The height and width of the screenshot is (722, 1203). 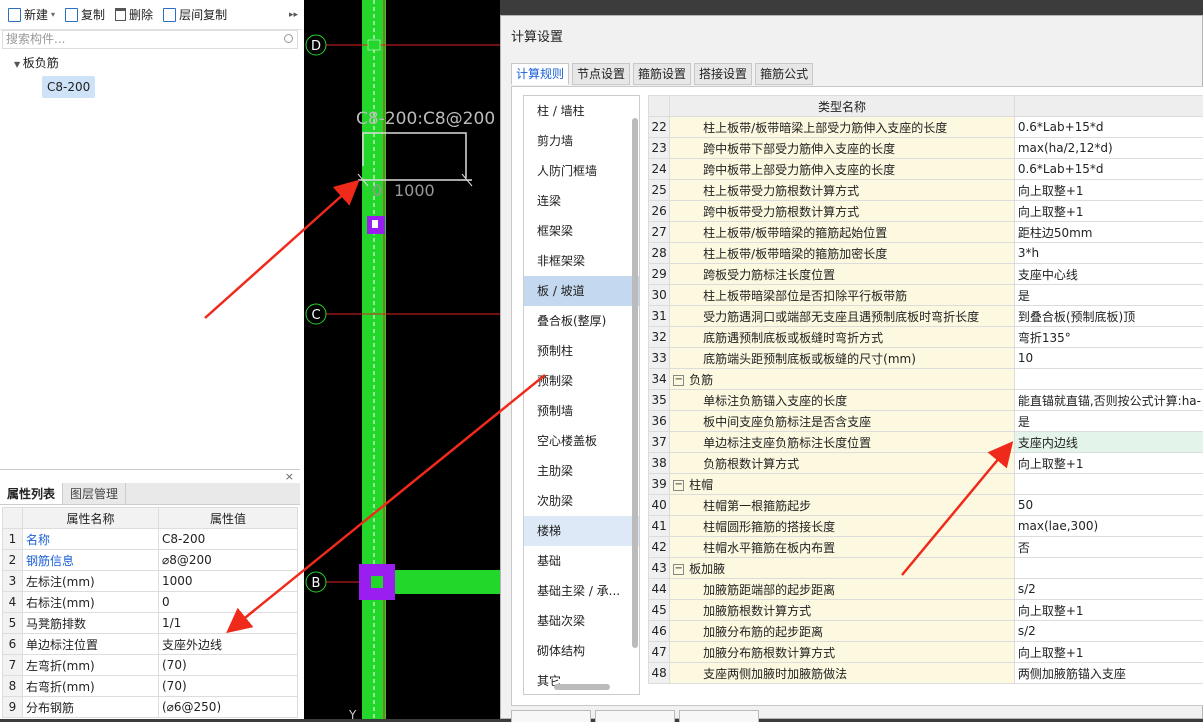 What do you see at coordinates (1108, 526) in the screenshot?
I see `rule-value: max(lae,300)` at bounding box center [1108, 526].